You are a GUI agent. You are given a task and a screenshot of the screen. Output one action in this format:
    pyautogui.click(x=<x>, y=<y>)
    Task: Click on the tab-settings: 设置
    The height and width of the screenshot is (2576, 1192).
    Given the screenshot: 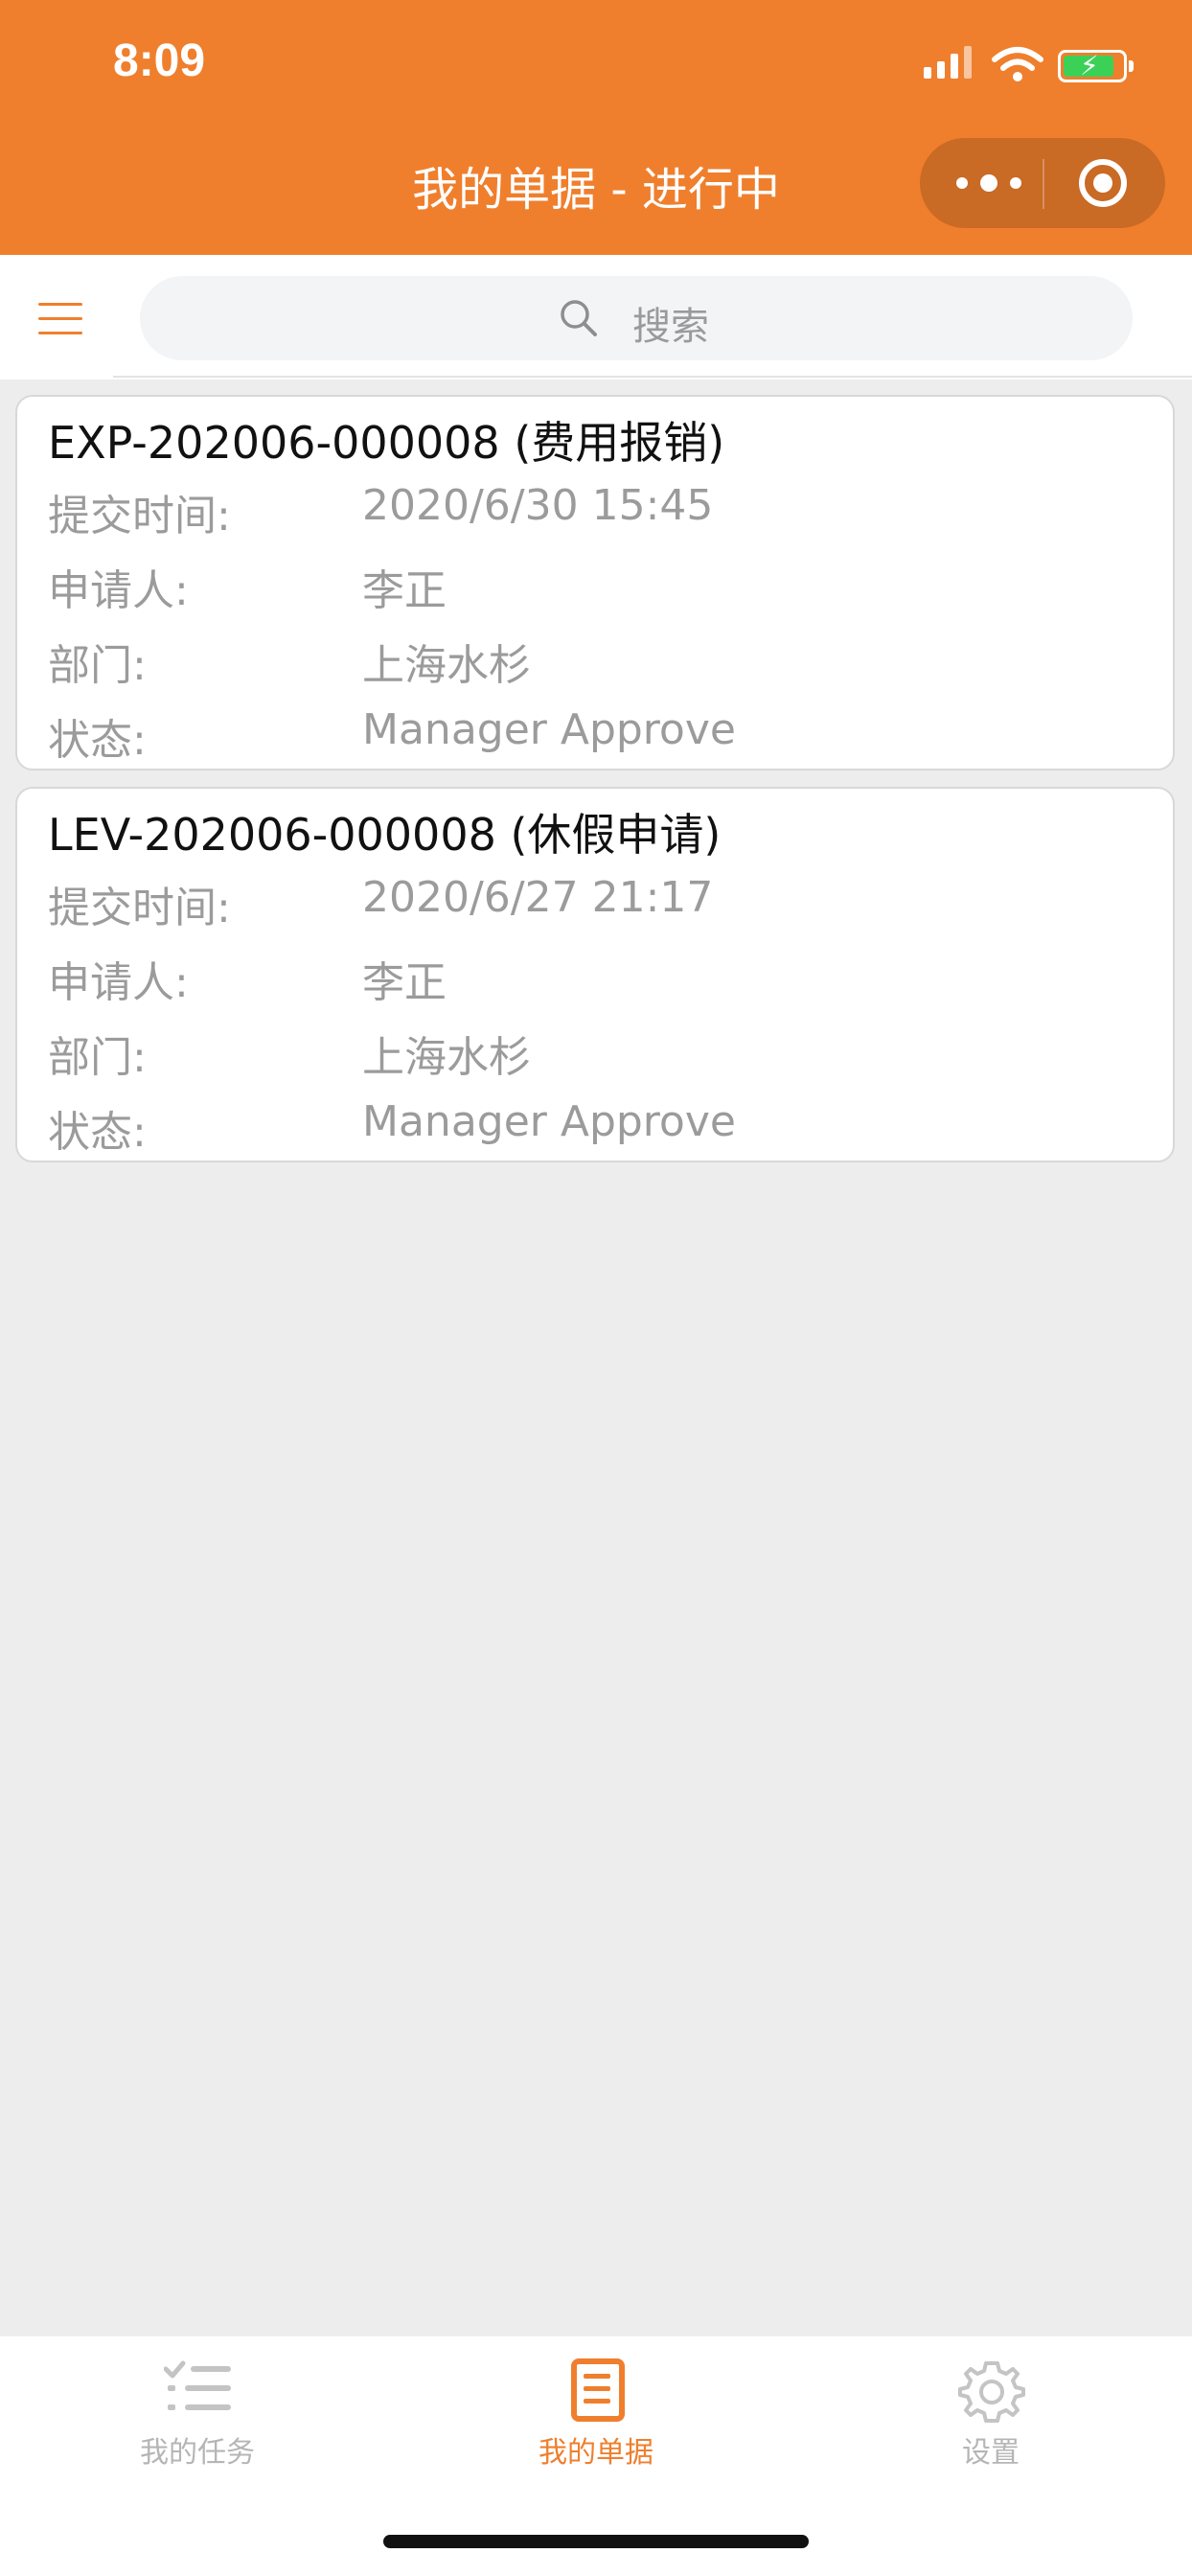 What is the action you would take?
    pyautogui.click(x=991, y=2408)
    